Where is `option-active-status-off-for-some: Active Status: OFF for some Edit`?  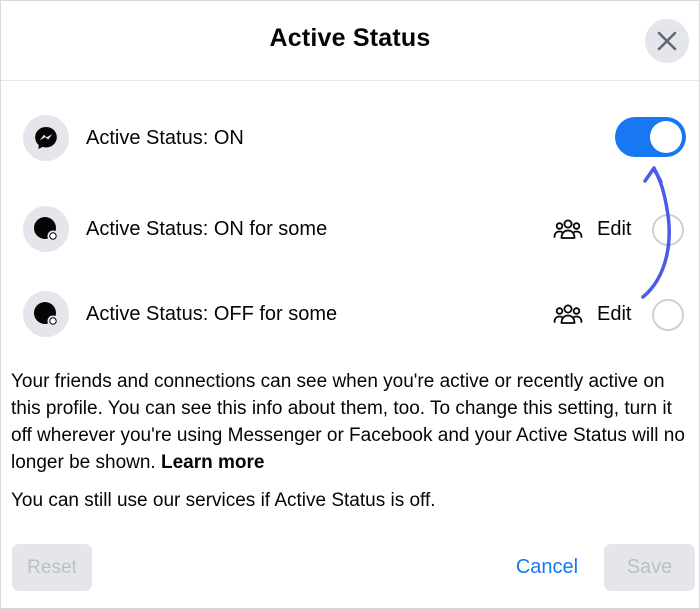 option-active-status-off-for-some: Active Status: OFF for some Edit is located at coordinates (350, 314).